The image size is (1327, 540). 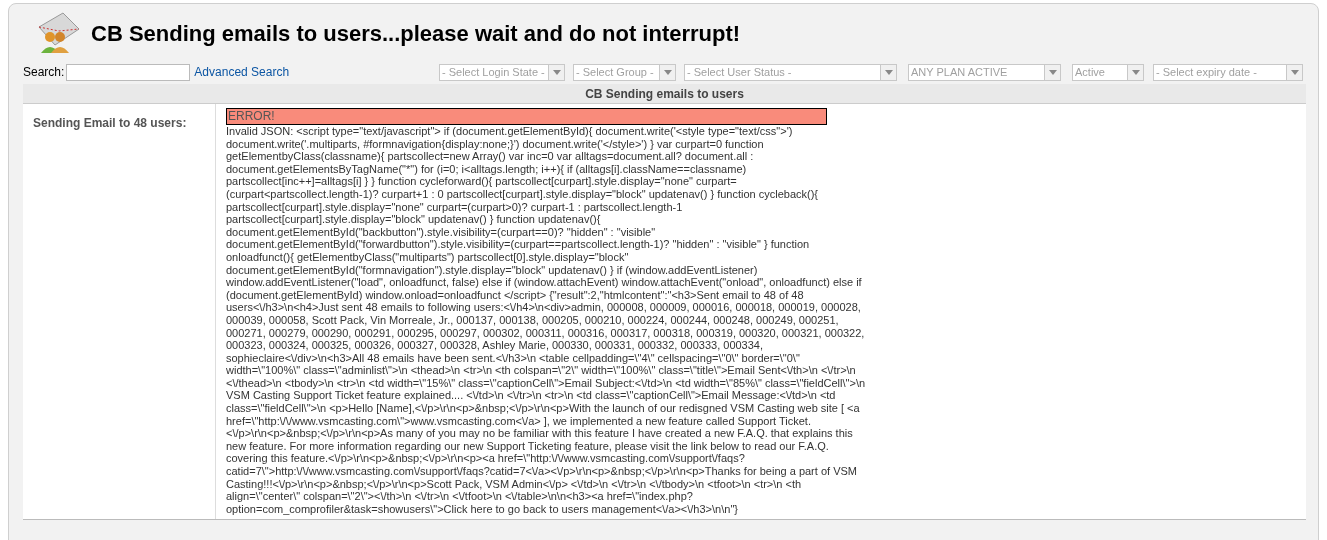 What do you see at coordinates (1228, 72) in the screenshot?
I see `filter-dropdown: - Select expiry date -` at bounding box center [1228, 72].